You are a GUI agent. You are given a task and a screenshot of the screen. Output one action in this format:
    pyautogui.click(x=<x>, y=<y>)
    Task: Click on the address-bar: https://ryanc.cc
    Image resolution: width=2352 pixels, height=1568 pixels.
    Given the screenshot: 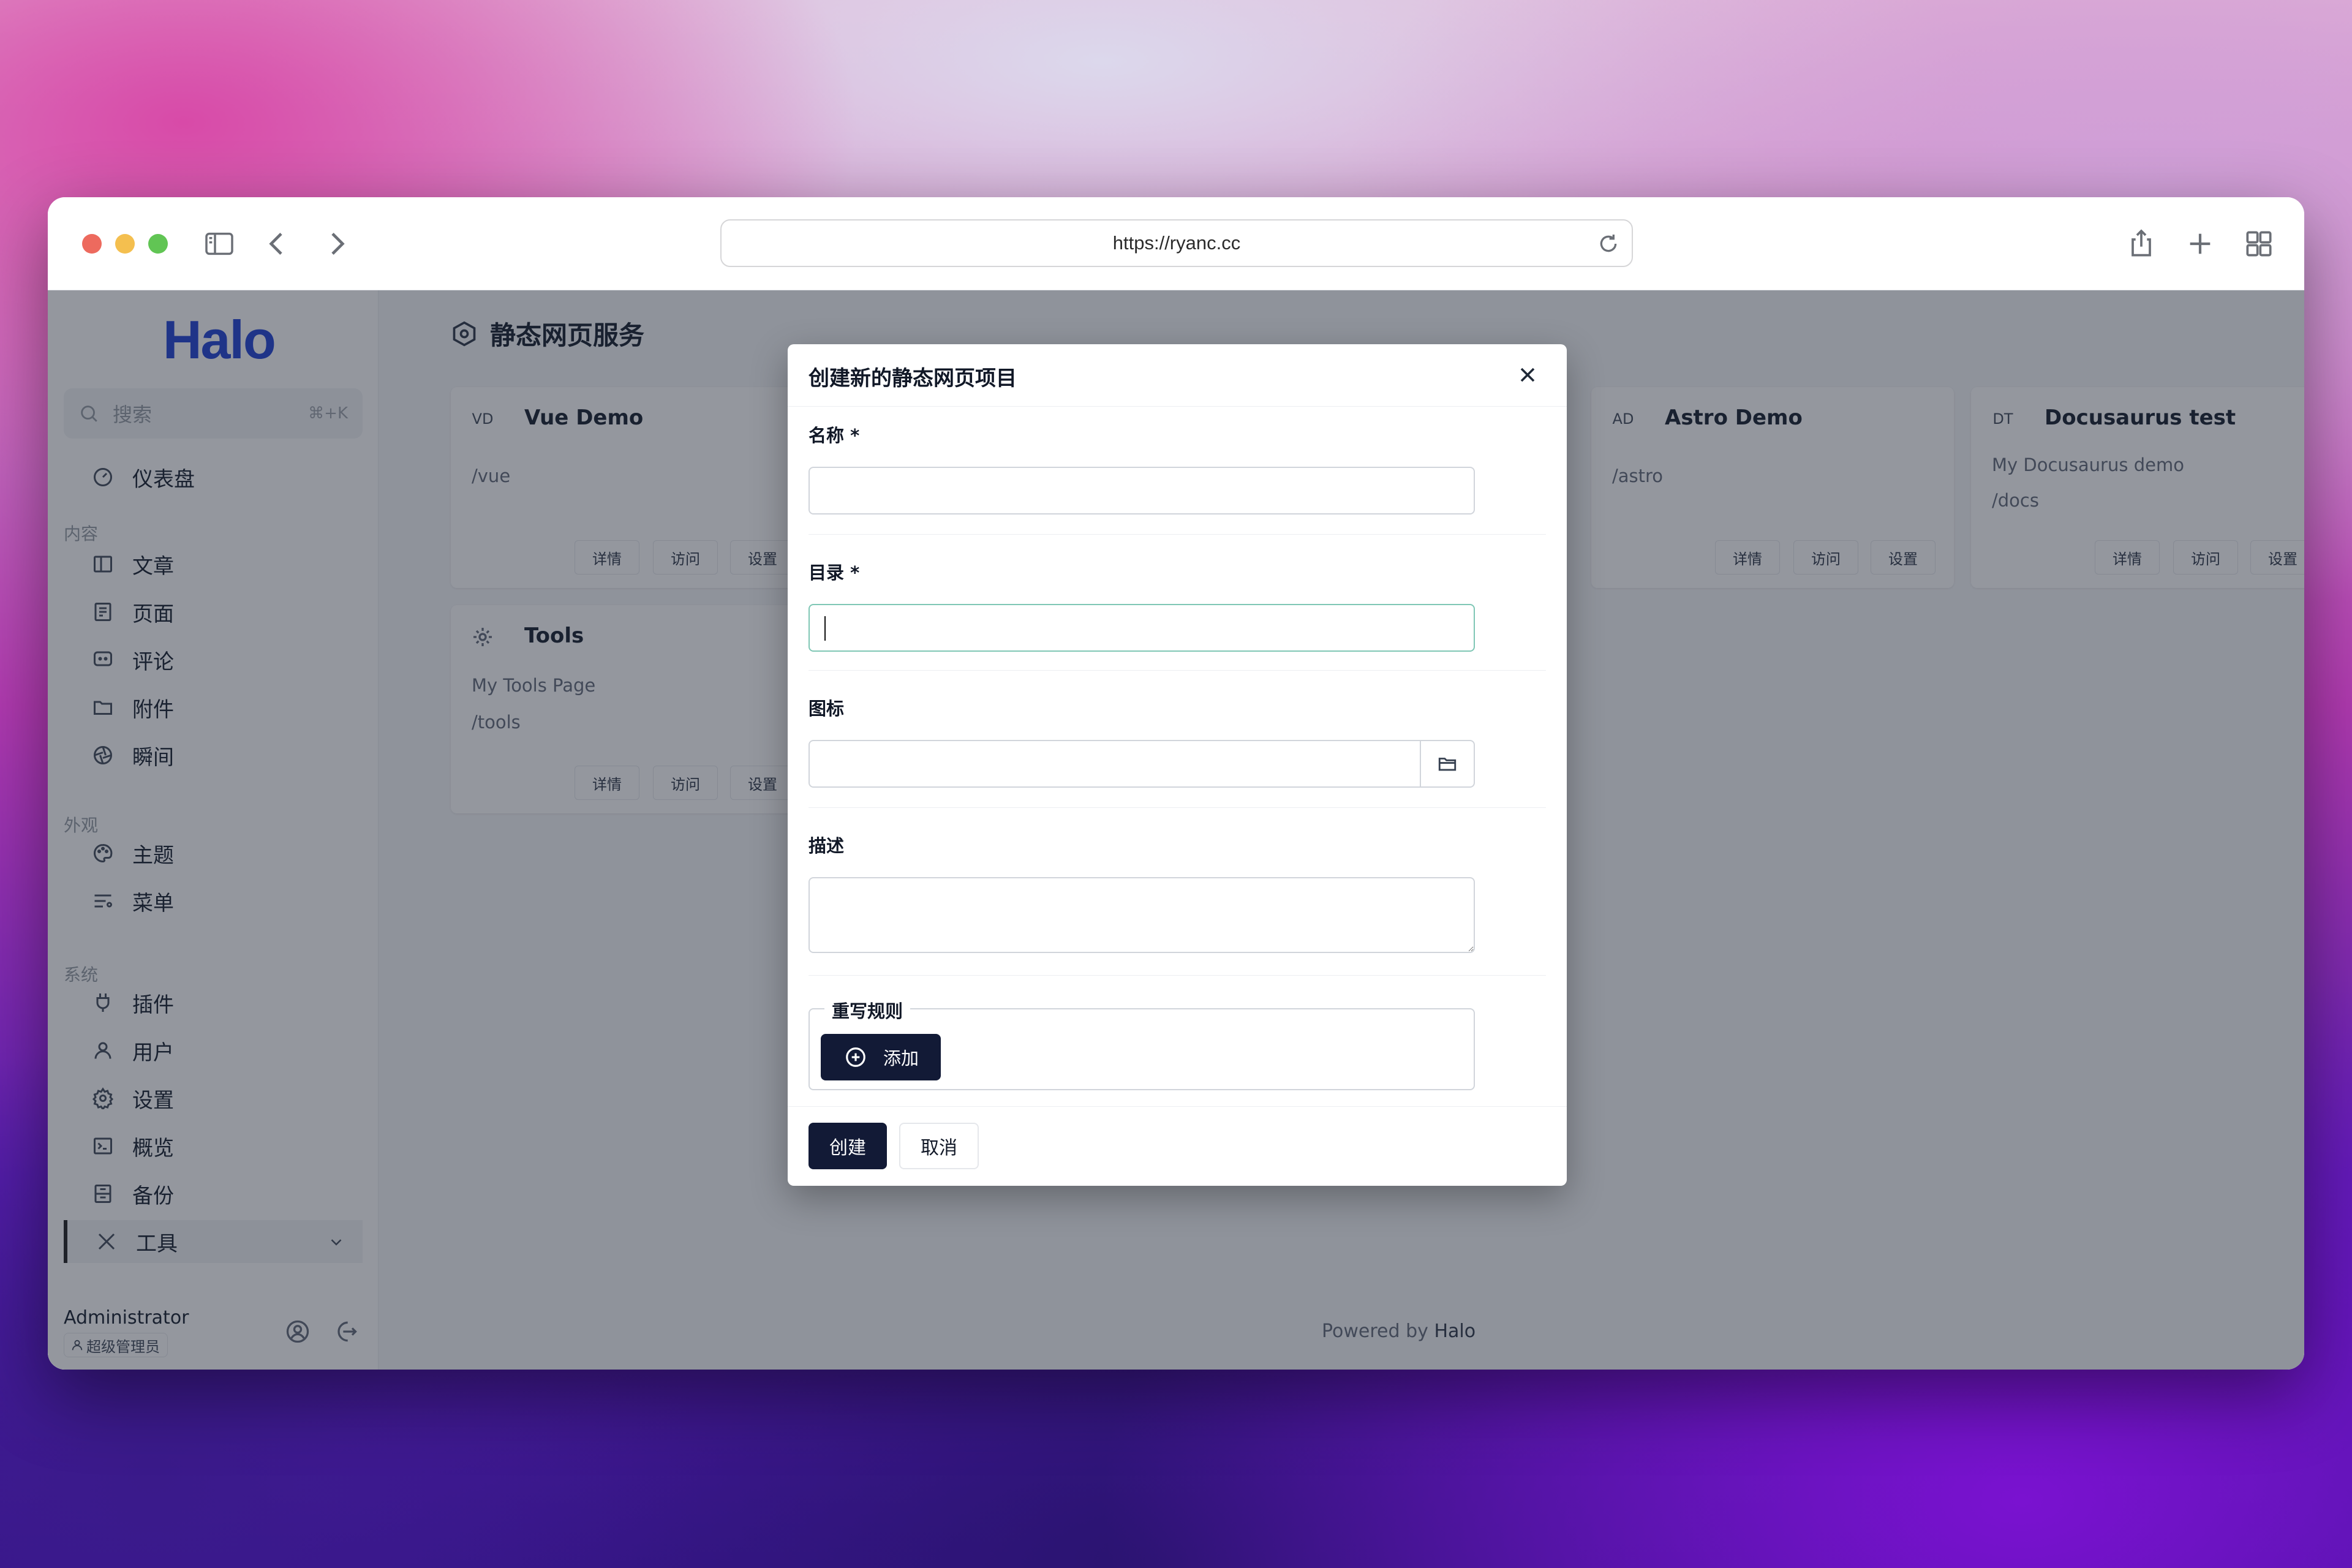 What is the action you would take?
    pyautogui.click(x=1176, y=243)
    